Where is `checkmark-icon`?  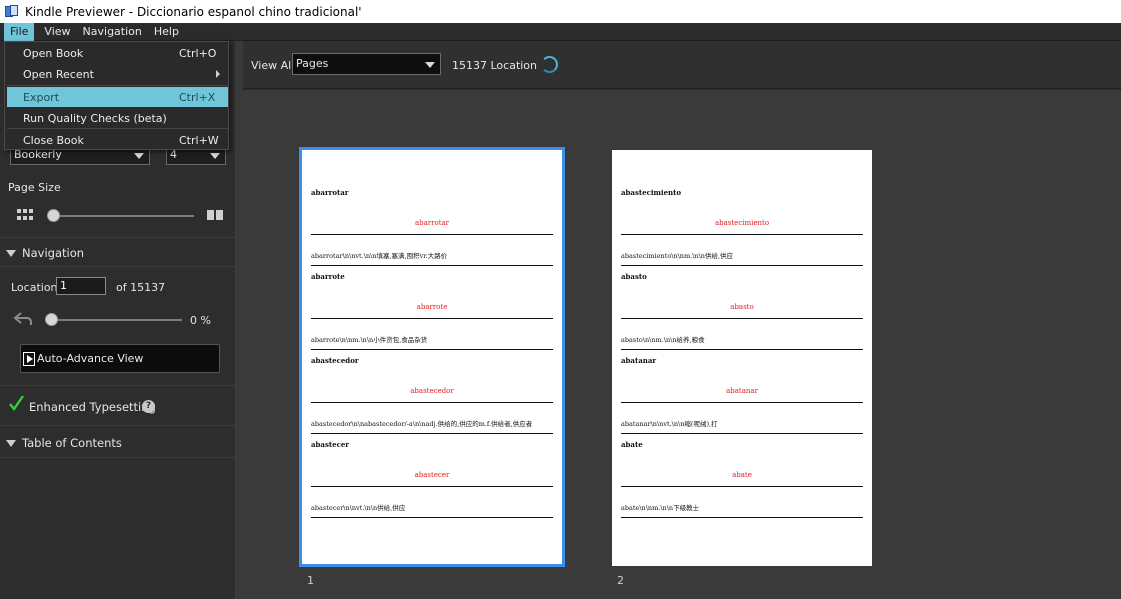
checkmark-icon is located at coordinates (16, 403).